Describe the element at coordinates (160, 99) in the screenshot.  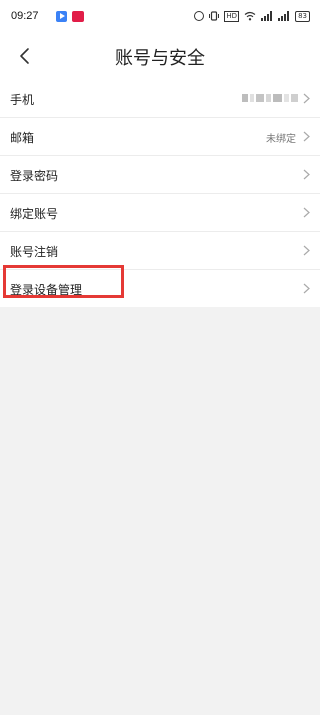
I see `row-phone: 手机` at that location.